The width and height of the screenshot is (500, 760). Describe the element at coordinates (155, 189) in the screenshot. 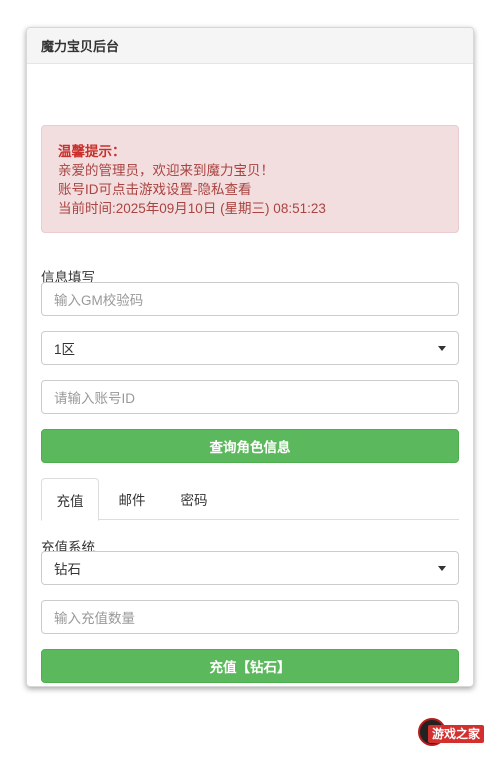

I see `alert-account-hint: 账号ID可点击游戏设置-隐私查看` at that location.